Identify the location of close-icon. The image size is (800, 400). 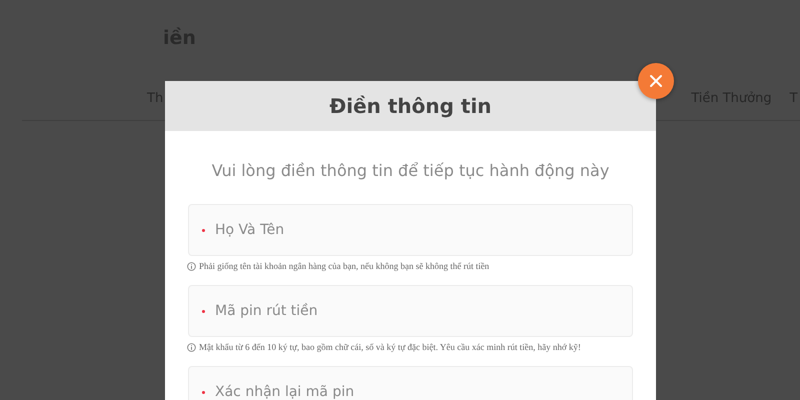
(656, 81).